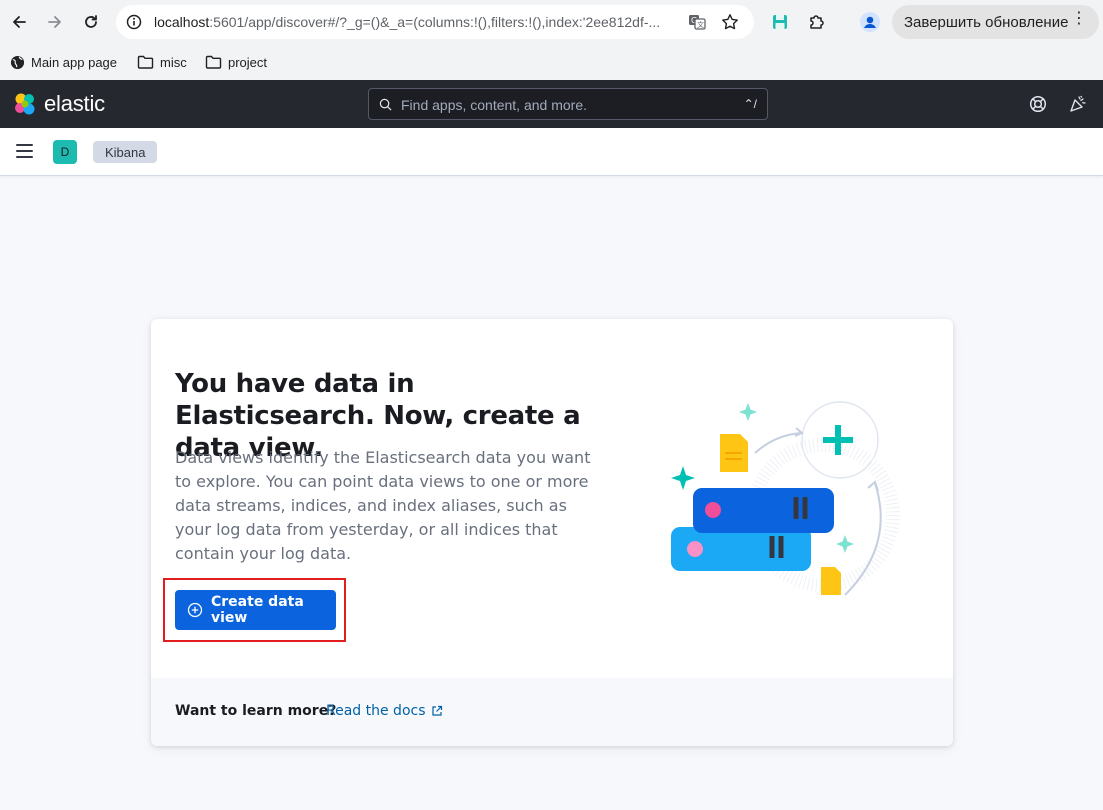 The width and height of the screenshot is (1103, 810). What do you see at coordinates (551, 152) in the screenshot?
I see `kibana-breadcrumb-bar: D Kibana` at bounding box center [551, 152].